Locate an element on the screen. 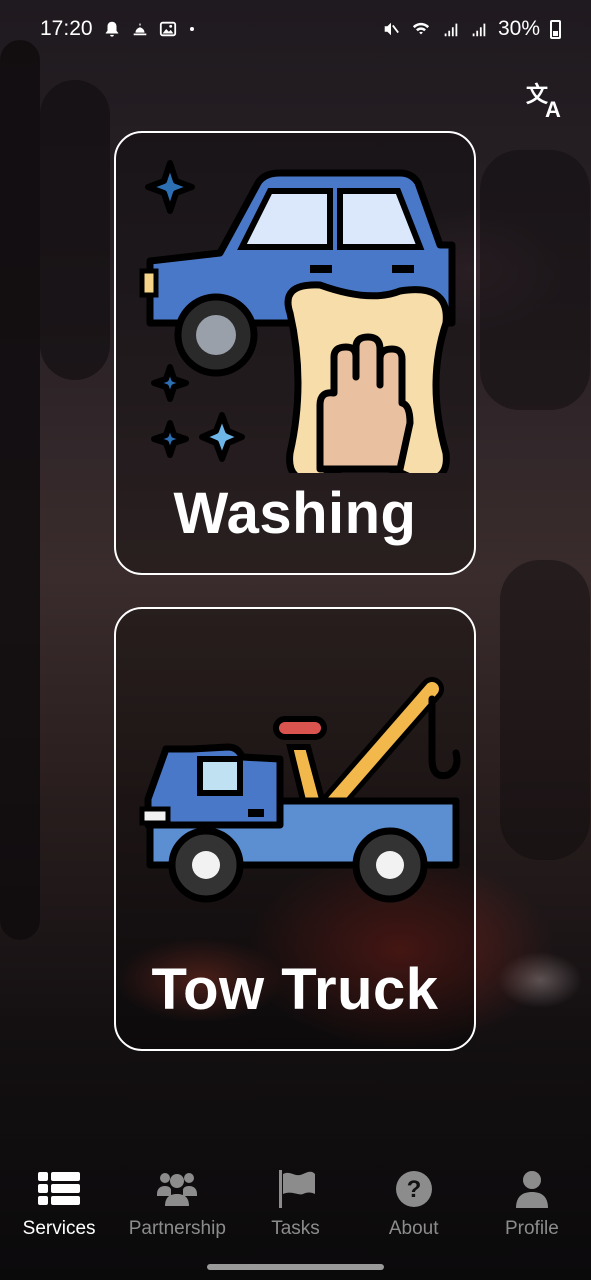  mosque-icon is located at coordinates (139, 29).